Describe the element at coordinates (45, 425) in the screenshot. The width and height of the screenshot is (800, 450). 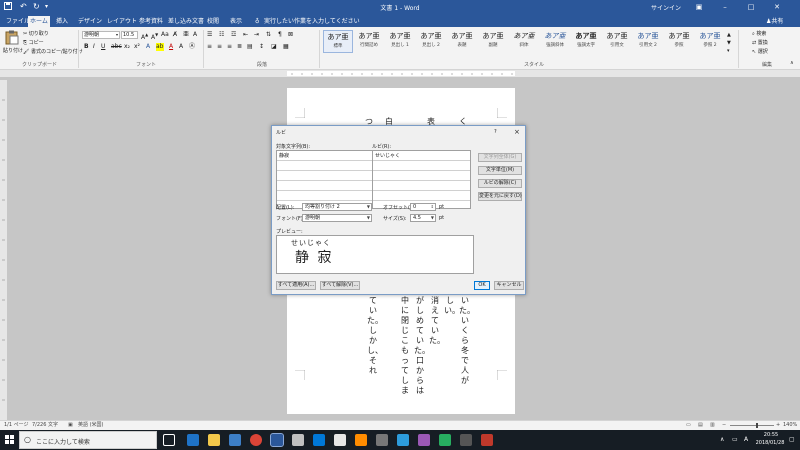
I see `word-count: 7/226 文字` at that location.